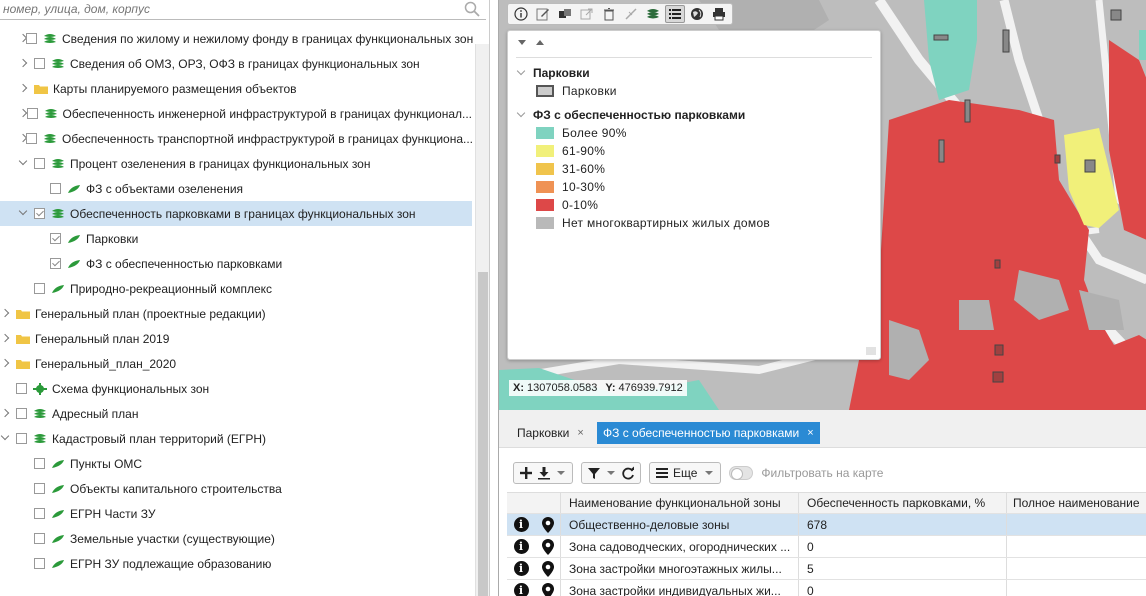 The height and width of the screenshot is (596, 1146). Describe the element at coordinates (236, 538) in the screenshot. I see `layer-tree-item: Земельные участки (существующие)` at that location.